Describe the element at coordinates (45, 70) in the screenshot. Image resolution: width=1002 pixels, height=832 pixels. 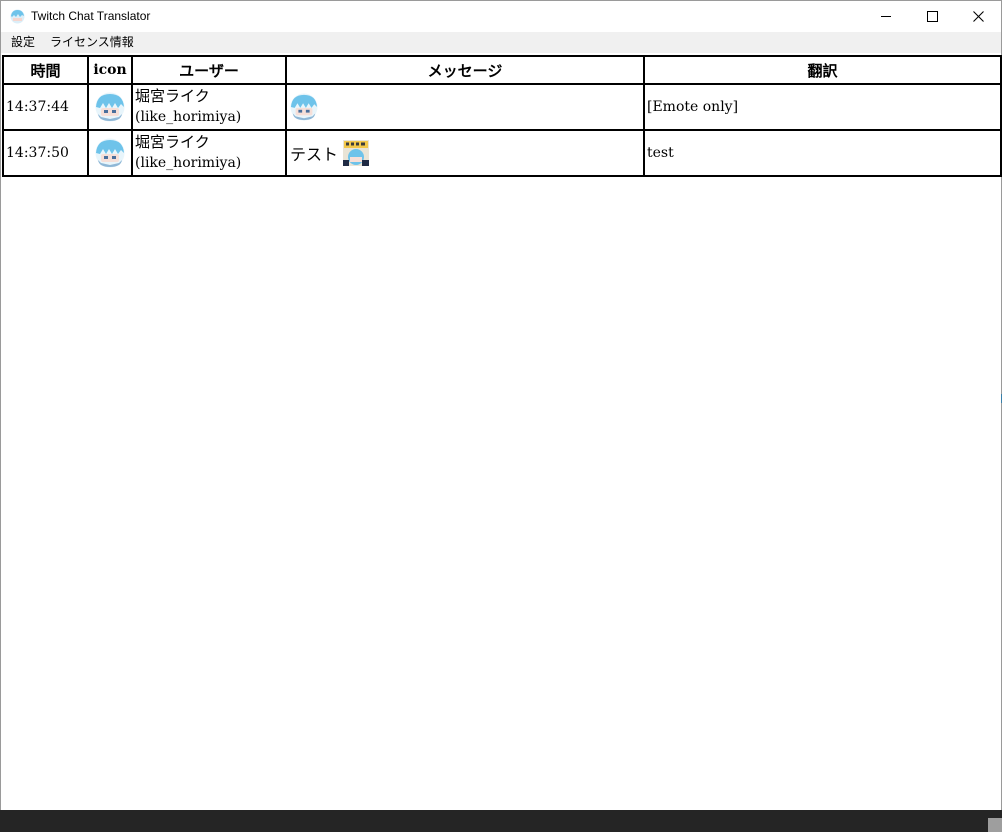
I see `header-time: 時間` at that location.